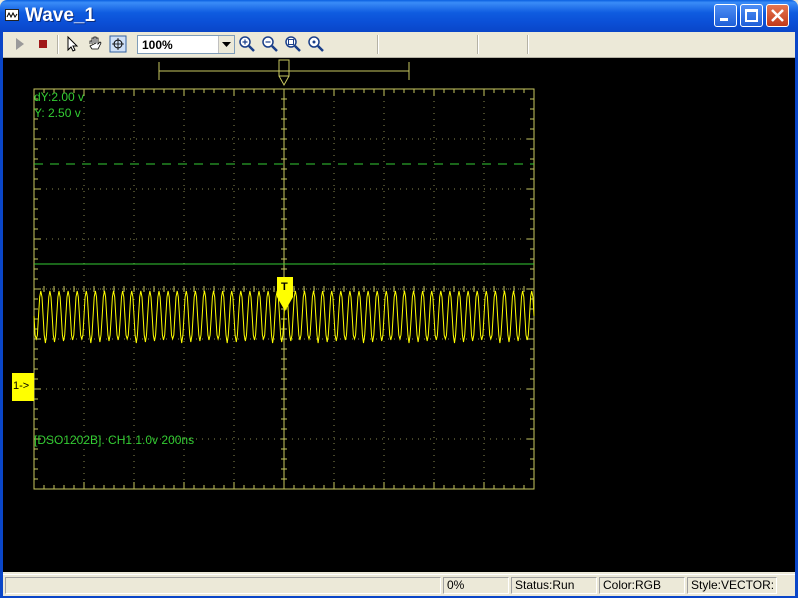  Describe the element at coordinates (157, 45) in the screenshot. I see `zoom-select-value: 100%` at that location.